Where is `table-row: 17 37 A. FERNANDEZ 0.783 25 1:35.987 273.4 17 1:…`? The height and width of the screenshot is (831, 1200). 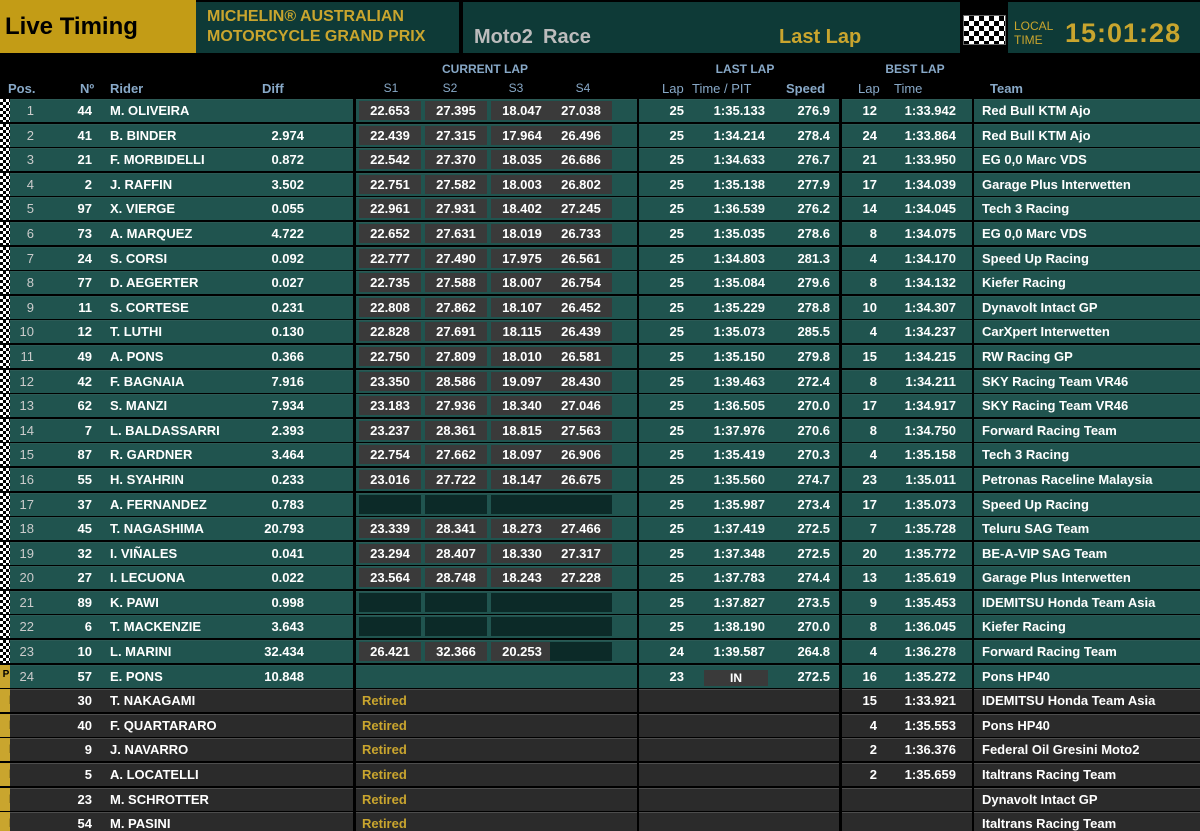
table-row: 17 37 A. FERNANDEZ 0.783 25 1:35.987 273.4 17 1:… is located at coordinates (600, 504).